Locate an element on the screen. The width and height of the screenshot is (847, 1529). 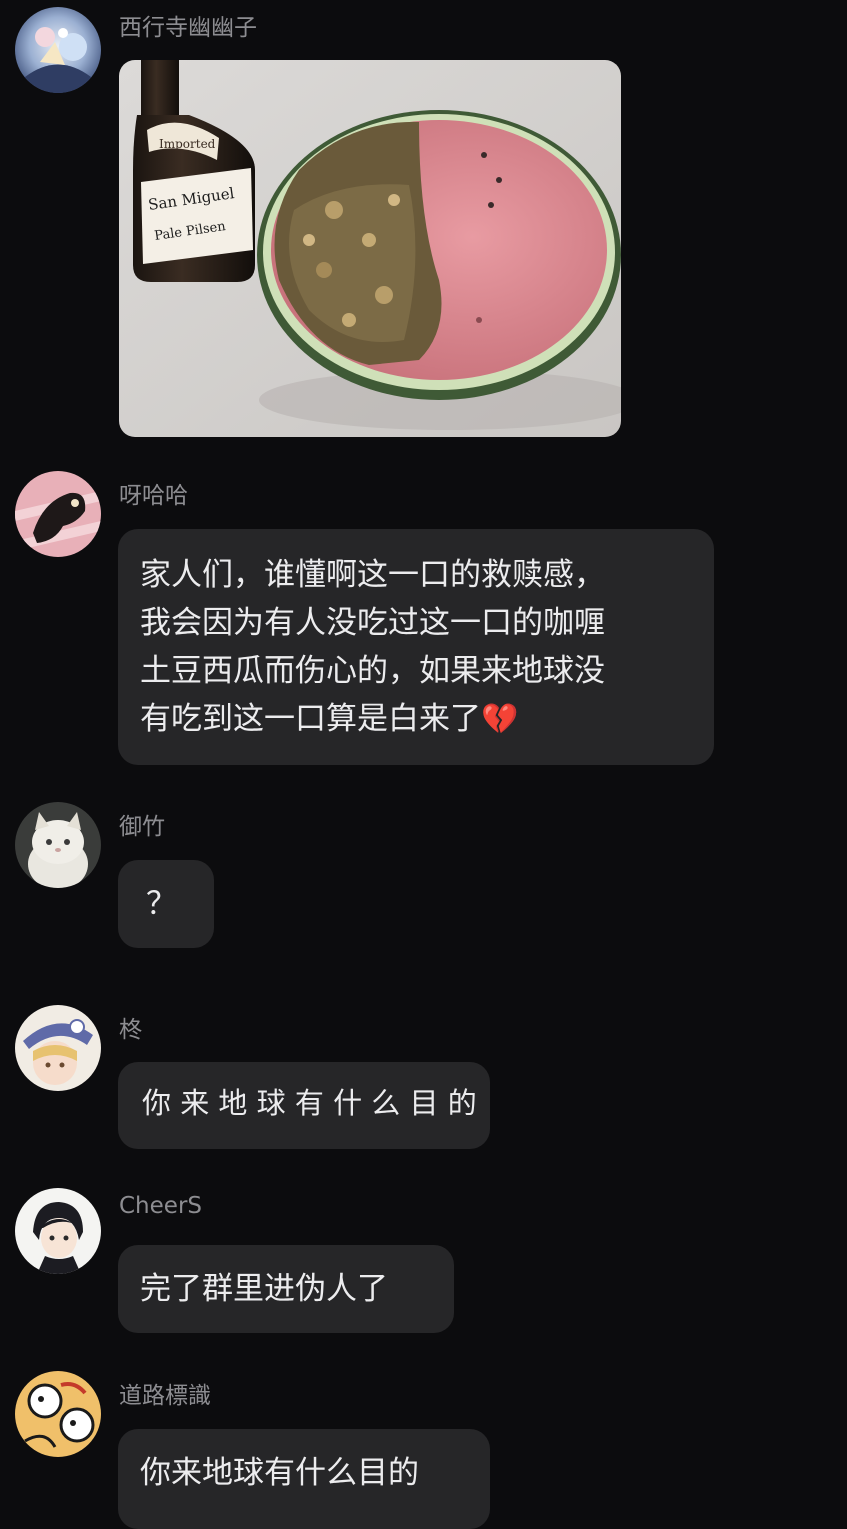
message-line-3: 土豆西瓜而伤心的，如果来地球没 is located at coordinates (372, 671).